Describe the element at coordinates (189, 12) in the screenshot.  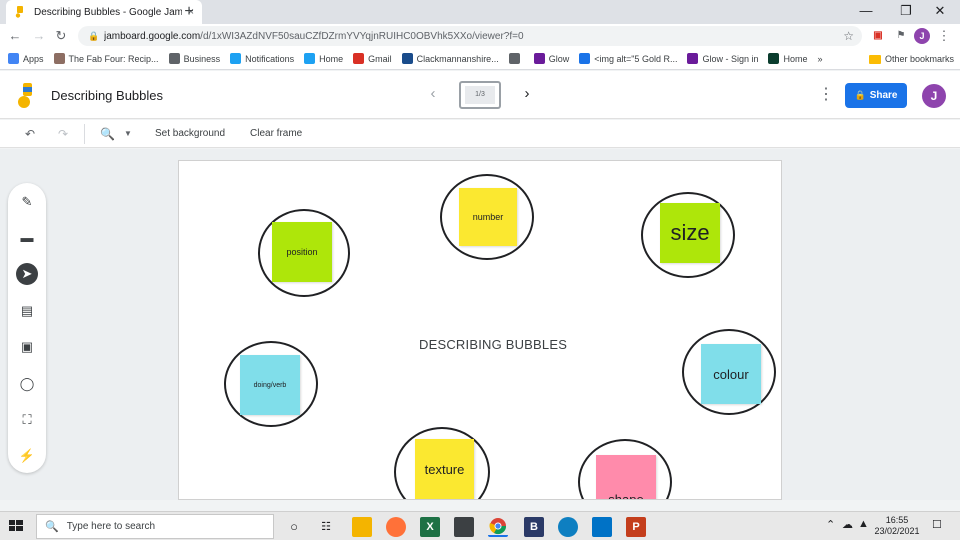
I see `new-tab-button: +` at that location.